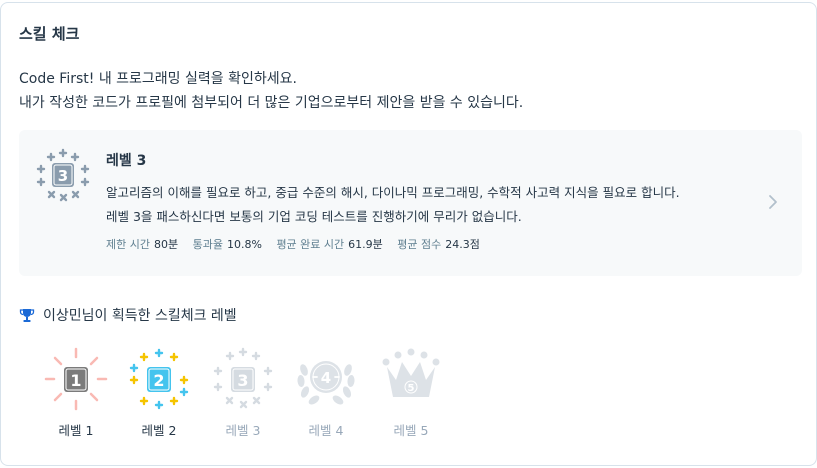 The height and width of the screenshot is (468, 817). I want to click on stat-pass-rate: 통과율 10.8%, so click(227, 244).